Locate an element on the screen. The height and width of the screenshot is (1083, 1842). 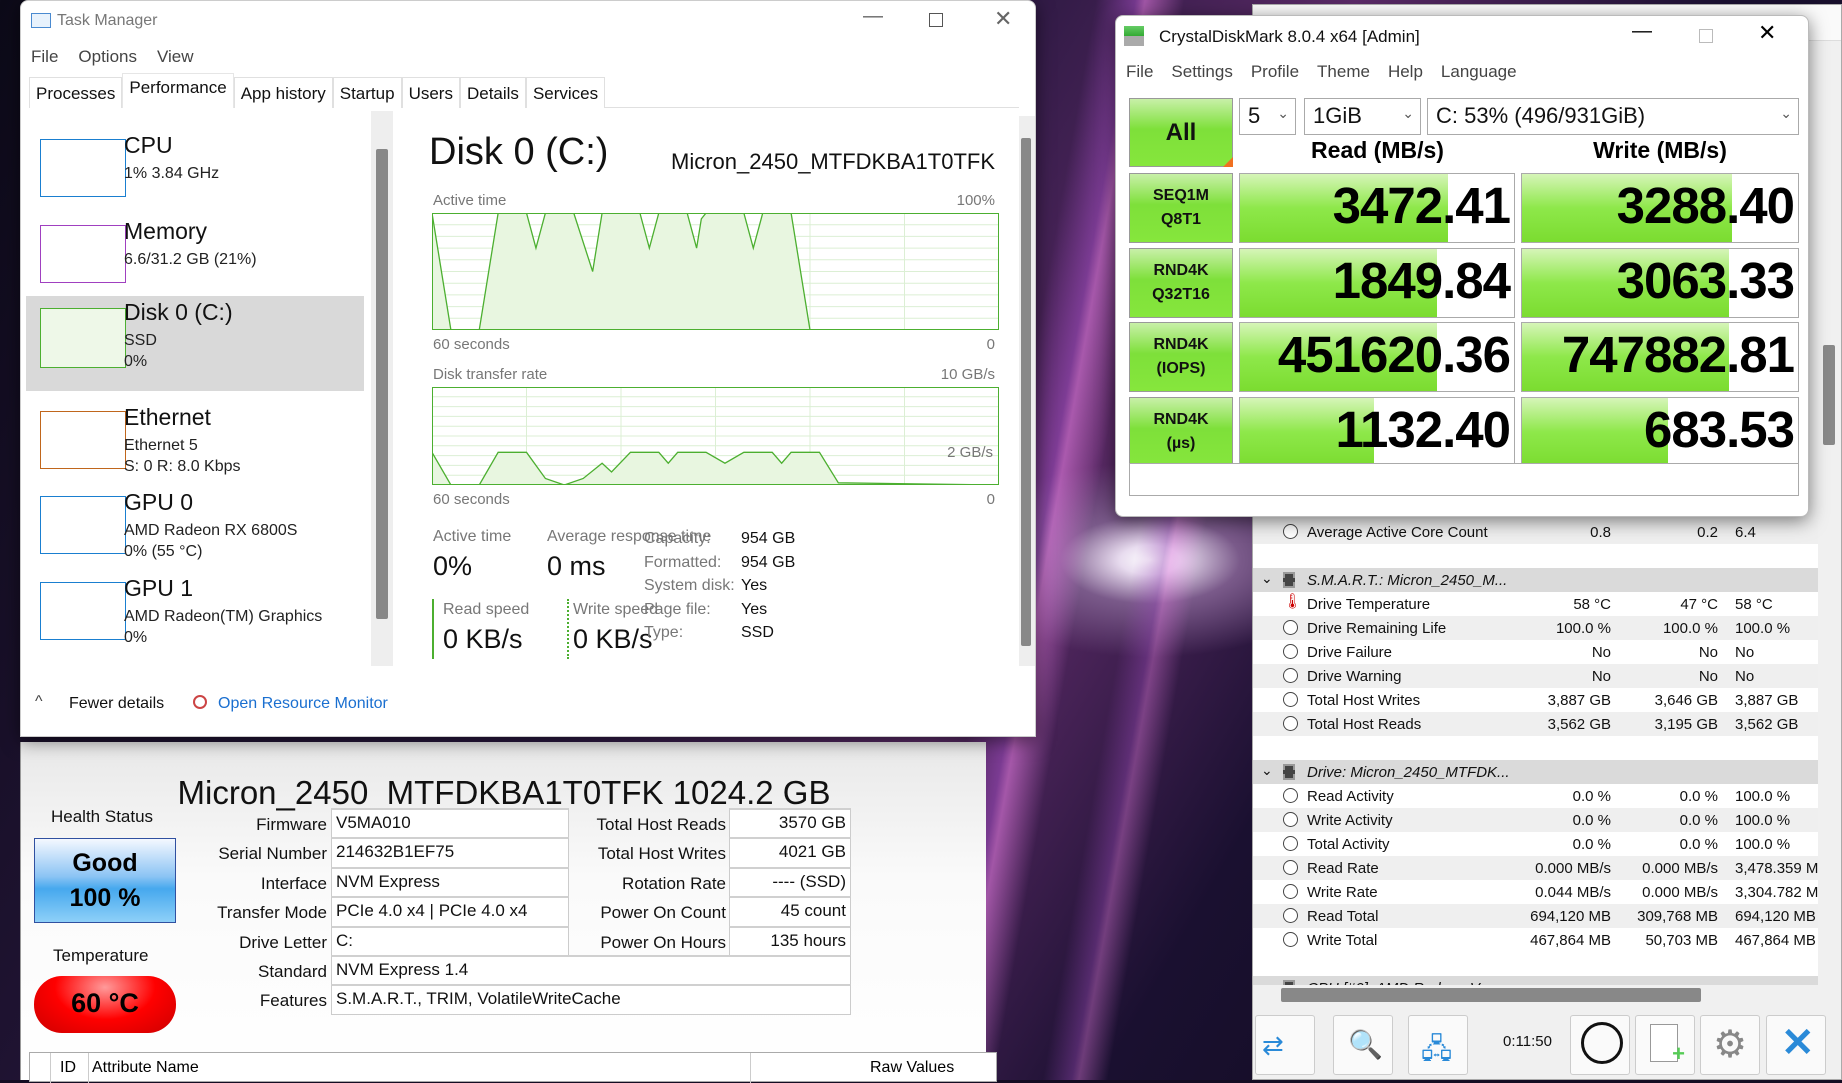
test-button-2: RND4K Q32T16 is located at coordinates (1181, 282).